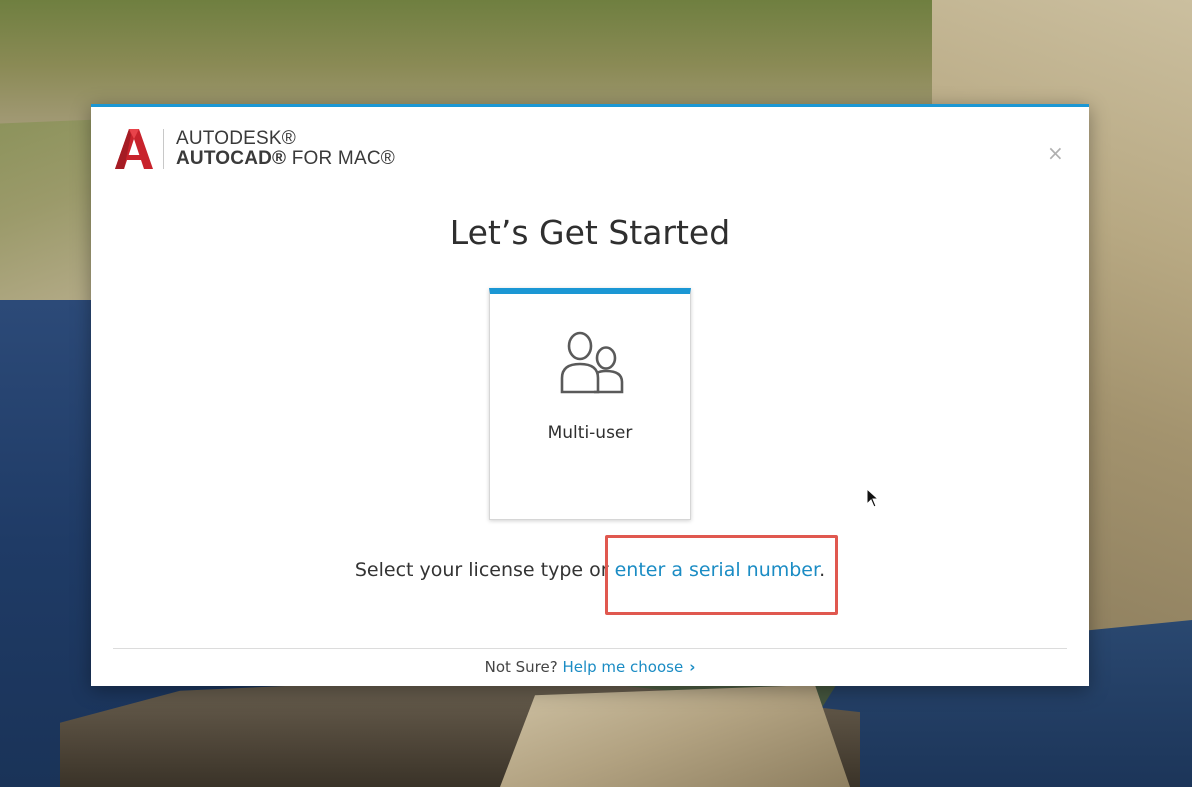  Describe the element at coordinates (692, 667) in the screenshot. I see `chevron-right-icon: ›` at that location.